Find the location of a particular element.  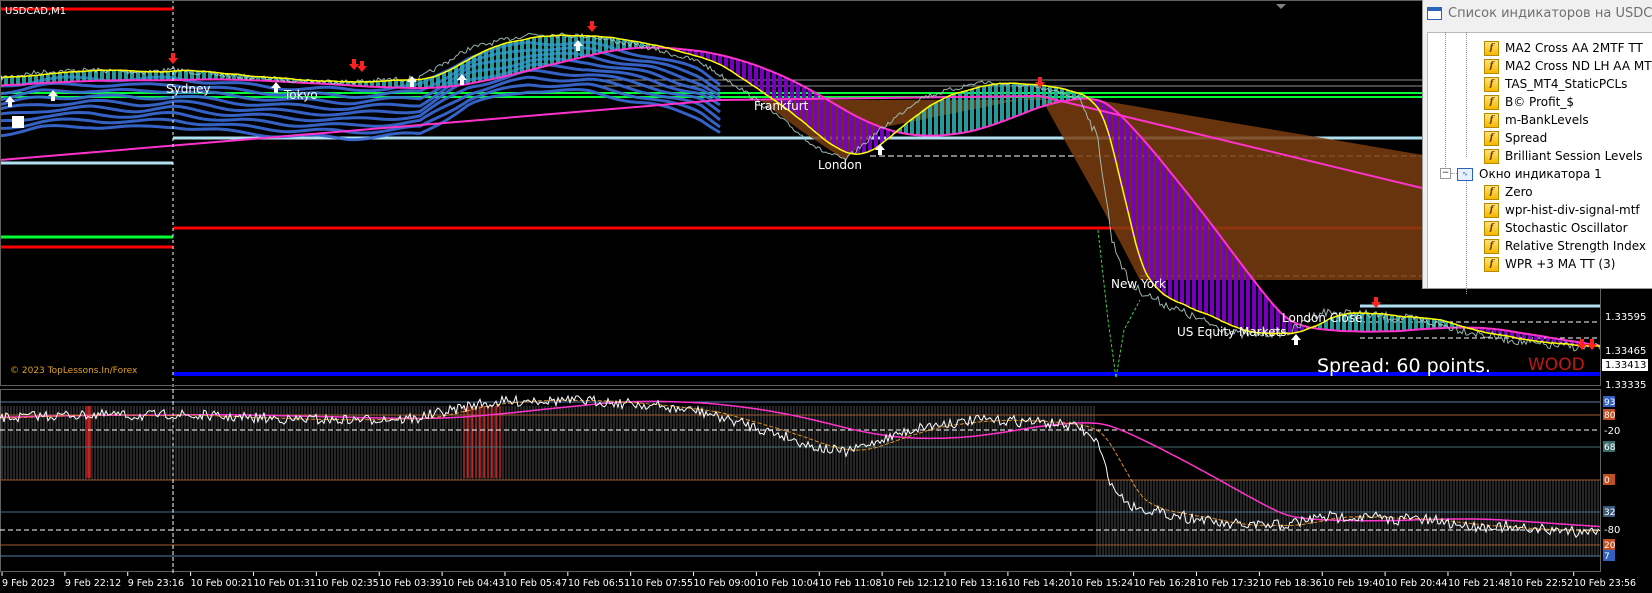

subwindow-node: ∿ Окно индикатора 1 is located at coordinates (1529, 174).